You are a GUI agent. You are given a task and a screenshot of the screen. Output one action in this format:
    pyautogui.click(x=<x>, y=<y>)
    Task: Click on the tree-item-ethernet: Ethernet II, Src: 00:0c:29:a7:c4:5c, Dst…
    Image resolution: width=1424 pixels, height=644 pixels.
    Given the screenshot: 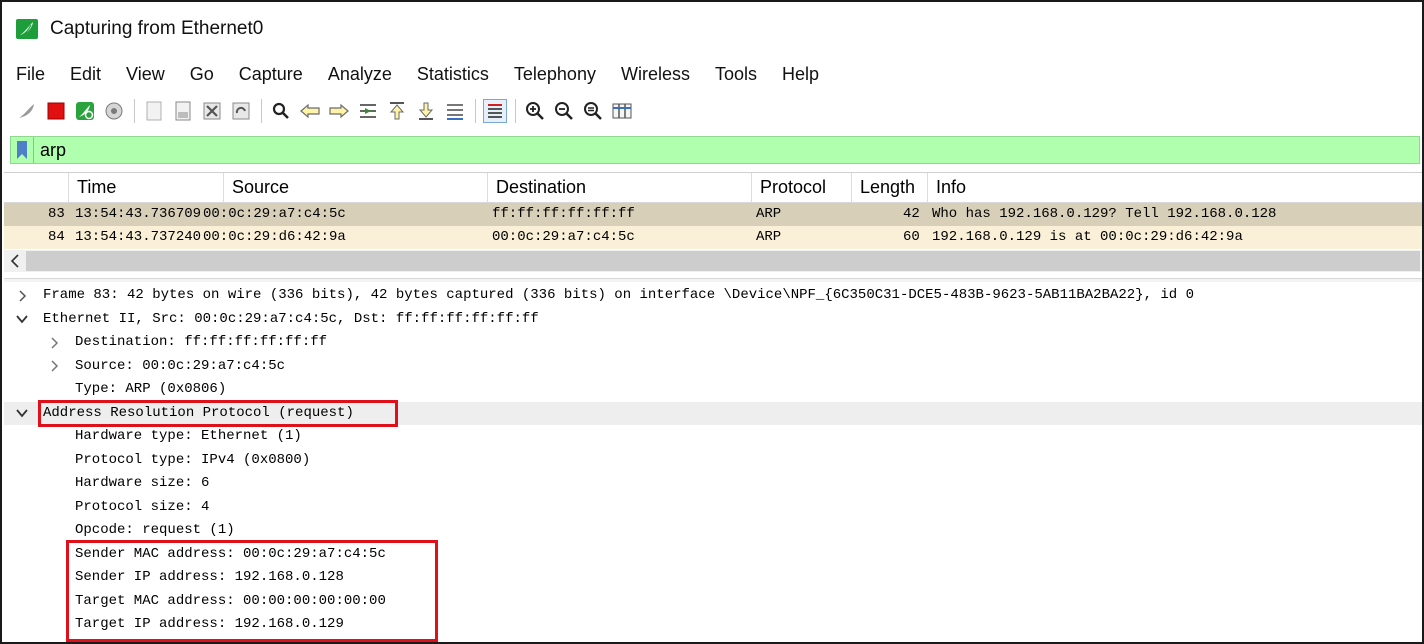 What is the action you would take?
    pyautogui.click(x=713, y=320)
    